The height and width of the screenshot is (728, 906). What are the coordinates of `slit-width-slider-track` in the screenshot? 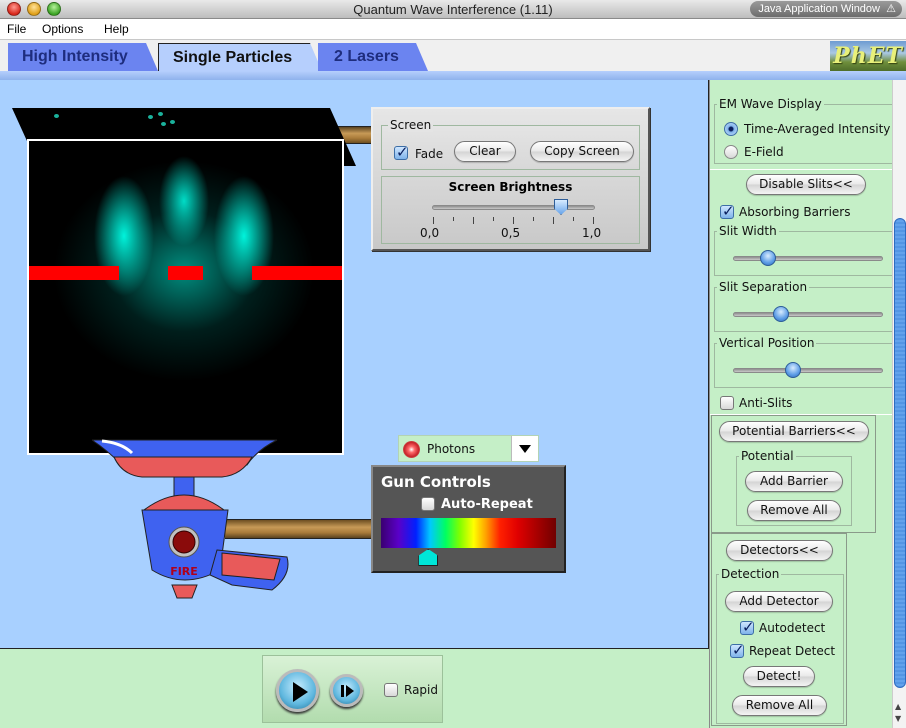 It's located at (808, 258).